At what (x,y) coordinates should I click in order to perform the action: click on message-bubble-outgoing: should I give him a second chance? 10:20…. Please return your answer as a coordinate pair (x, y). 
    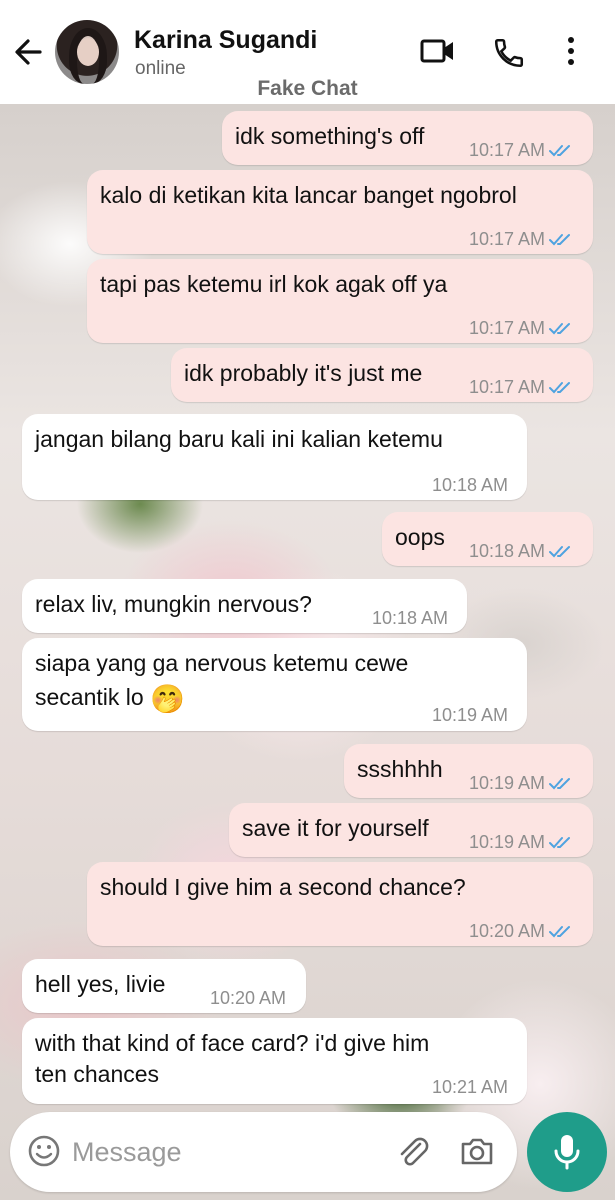
    Looking at the image, I should click on (340, 904).